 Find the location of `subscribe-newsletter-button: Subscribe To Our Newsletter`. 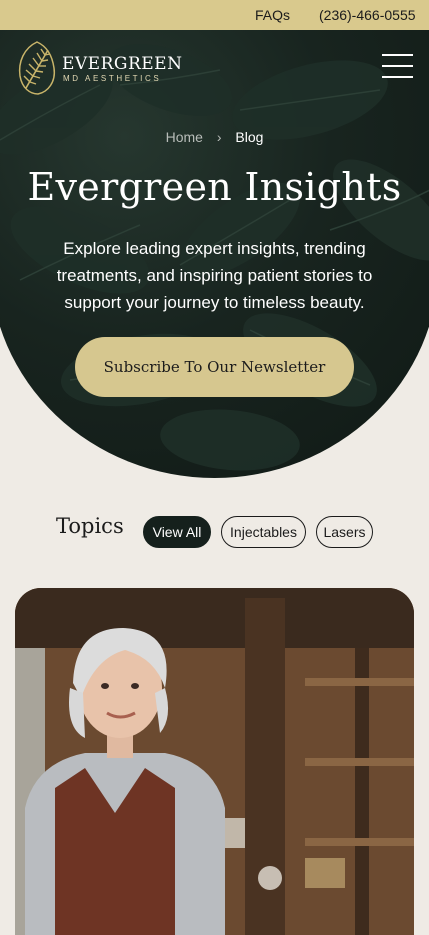

subscribe-newsletter-button: Subscribe To Our Newsletter is located at coordinates (214, 367).